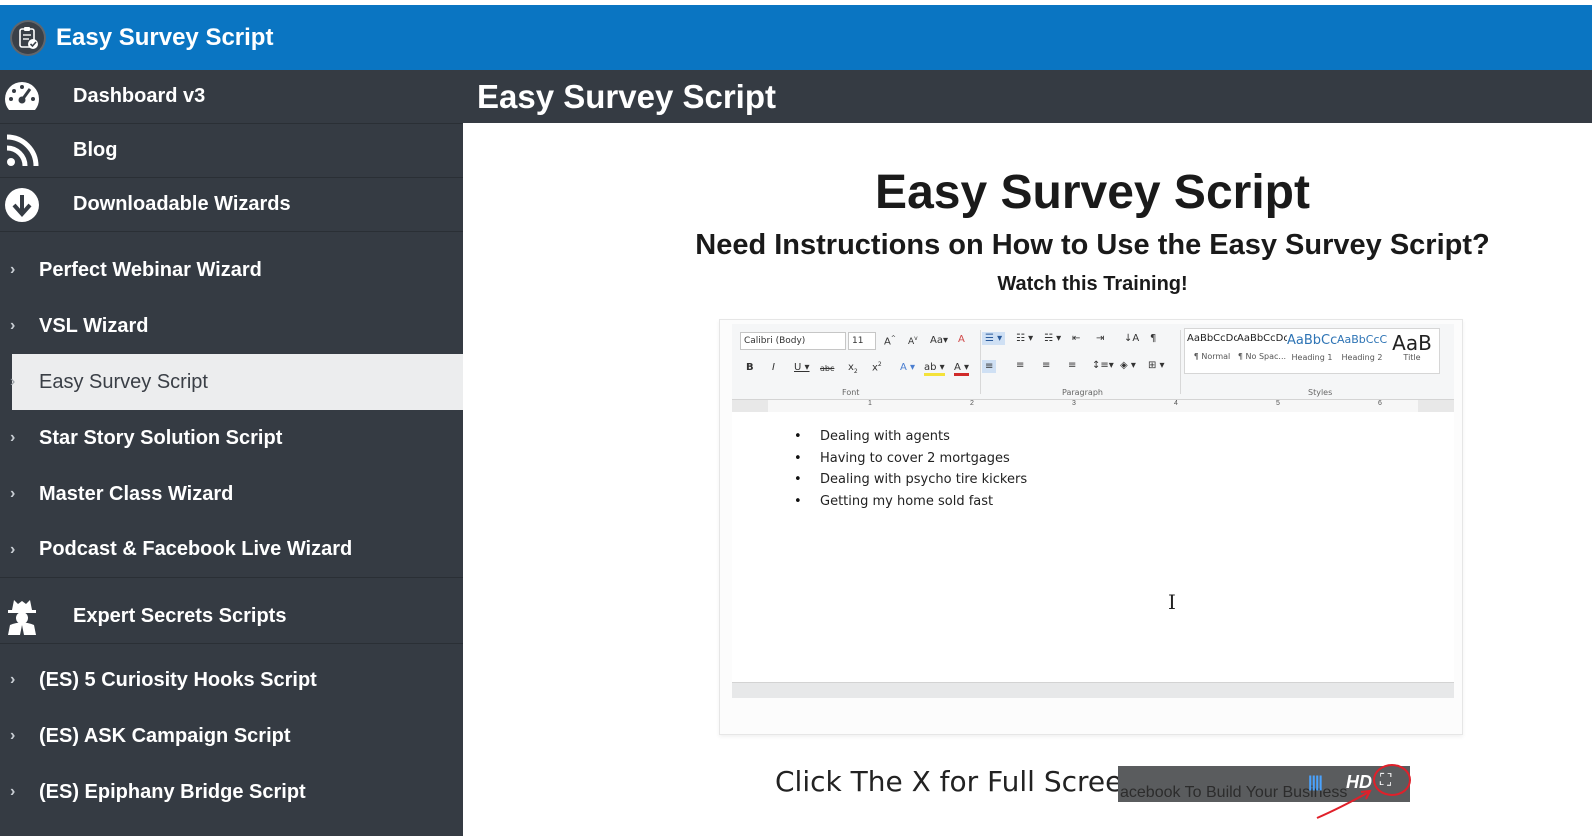 The image size is (1592, 836). What do you see at coordinates (989, 366) in the screenshot?
I see `align-left-icon: ≡` at bounding box center [989, 366].